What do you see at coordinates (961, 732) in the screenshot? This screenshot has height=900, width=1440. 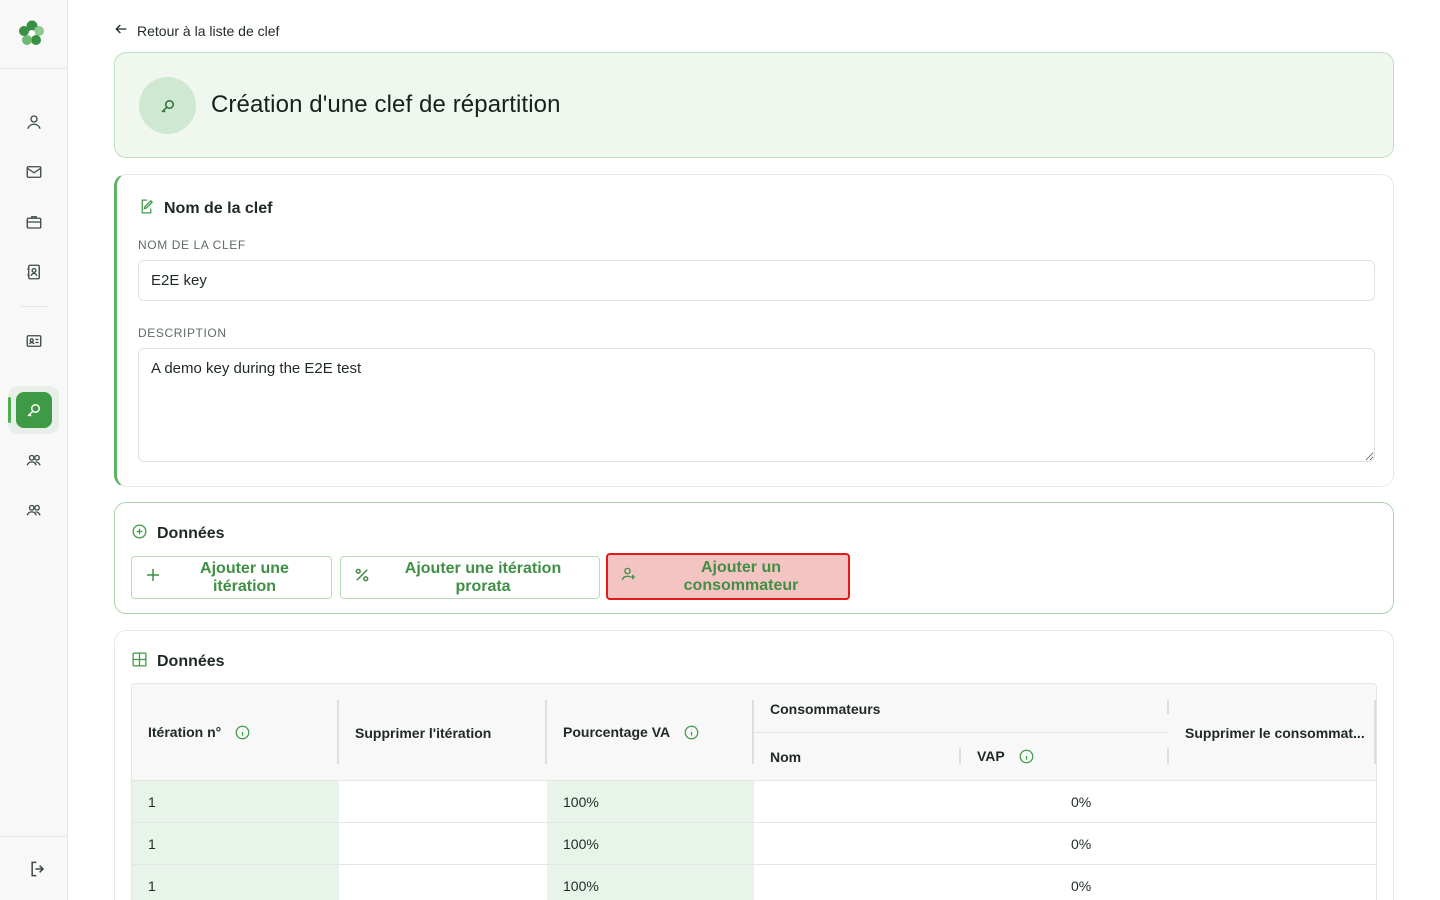 I see `group-header-divider` at bounding box center [961, 732].